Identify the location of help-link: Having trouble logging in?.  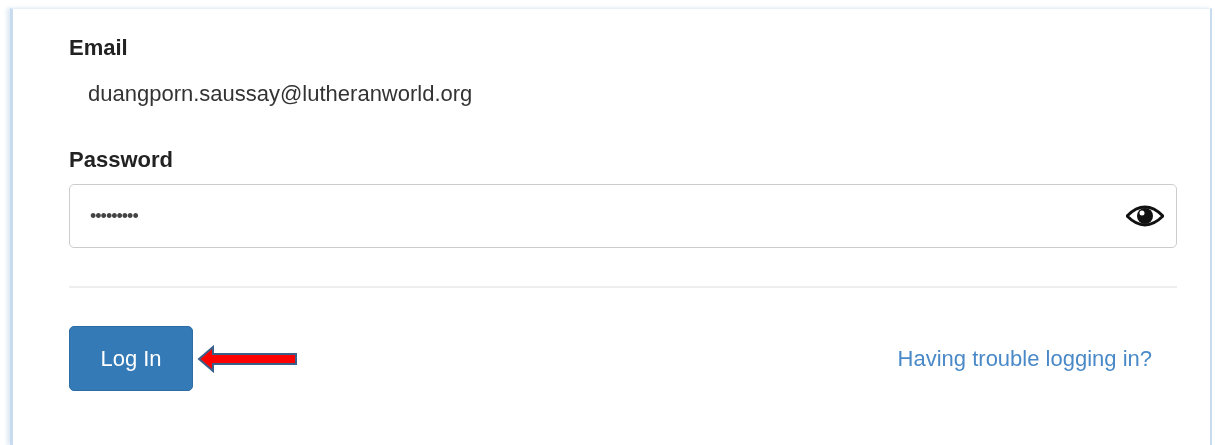
(1024, 358).